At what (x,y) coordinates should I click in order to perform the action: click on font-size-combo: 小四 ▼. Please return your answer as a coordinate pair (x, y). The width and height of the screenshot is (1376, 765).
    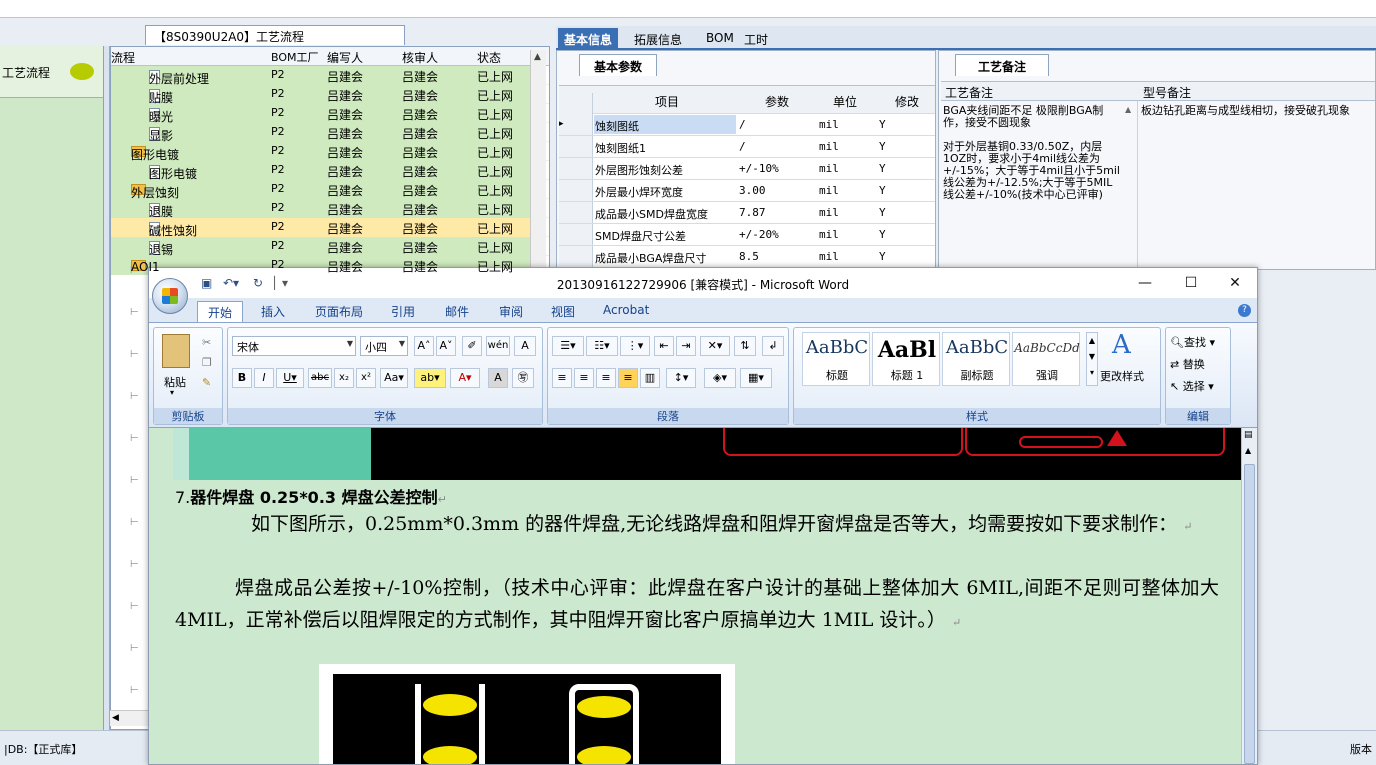
    Looking at the image, I should click on (384, 346).